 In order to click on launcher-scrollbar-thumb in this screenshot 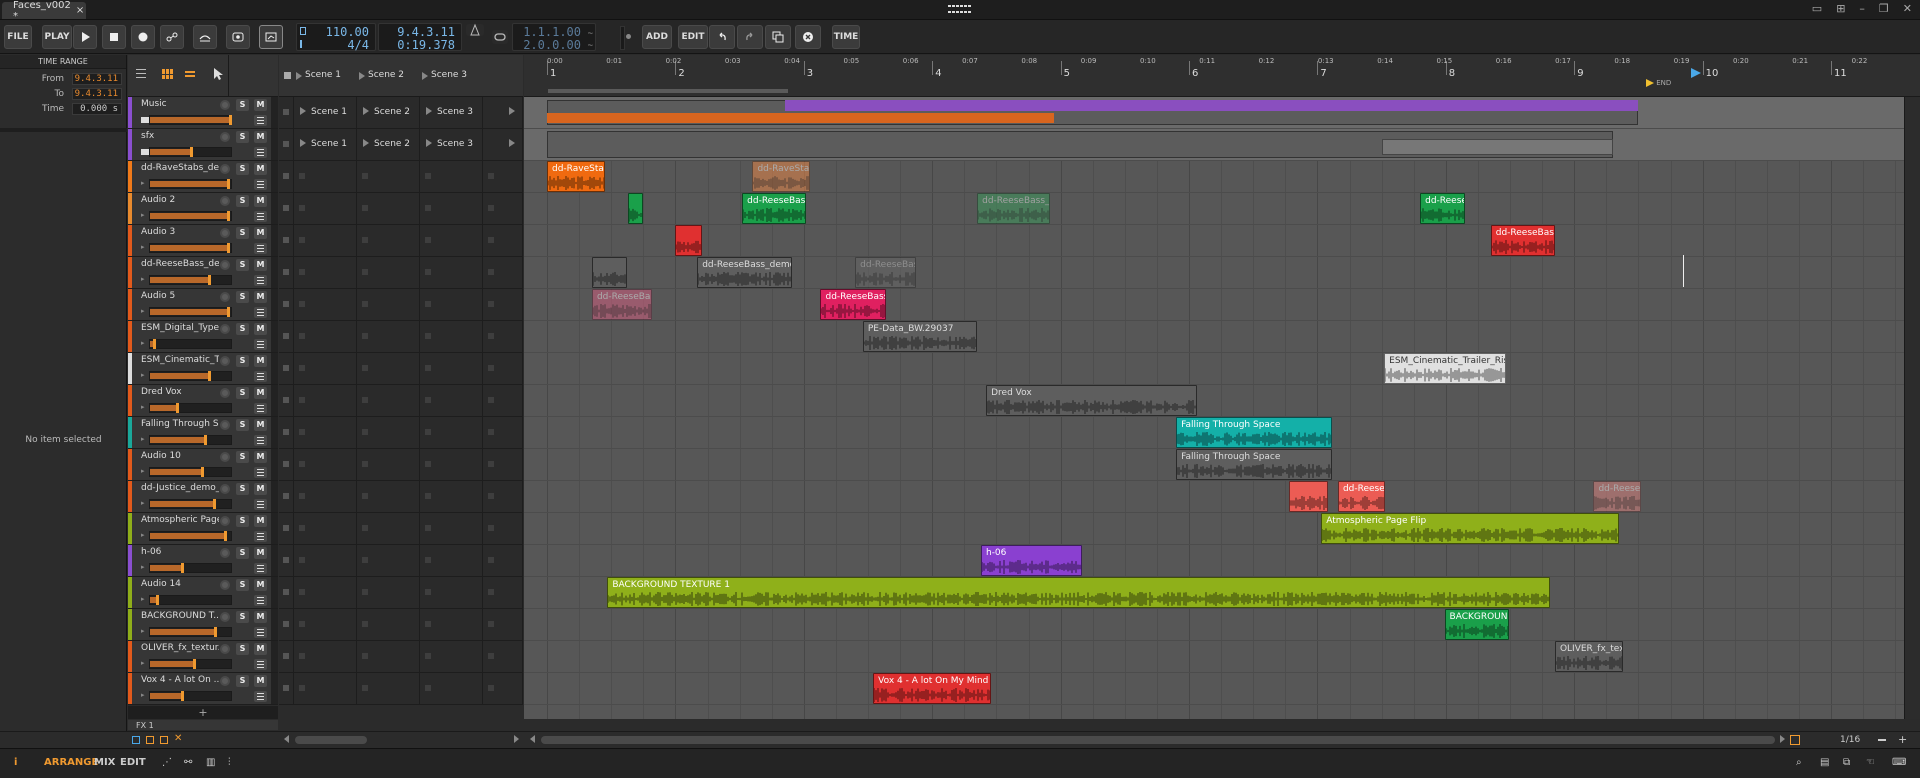, I will do `click(331, 740)`.